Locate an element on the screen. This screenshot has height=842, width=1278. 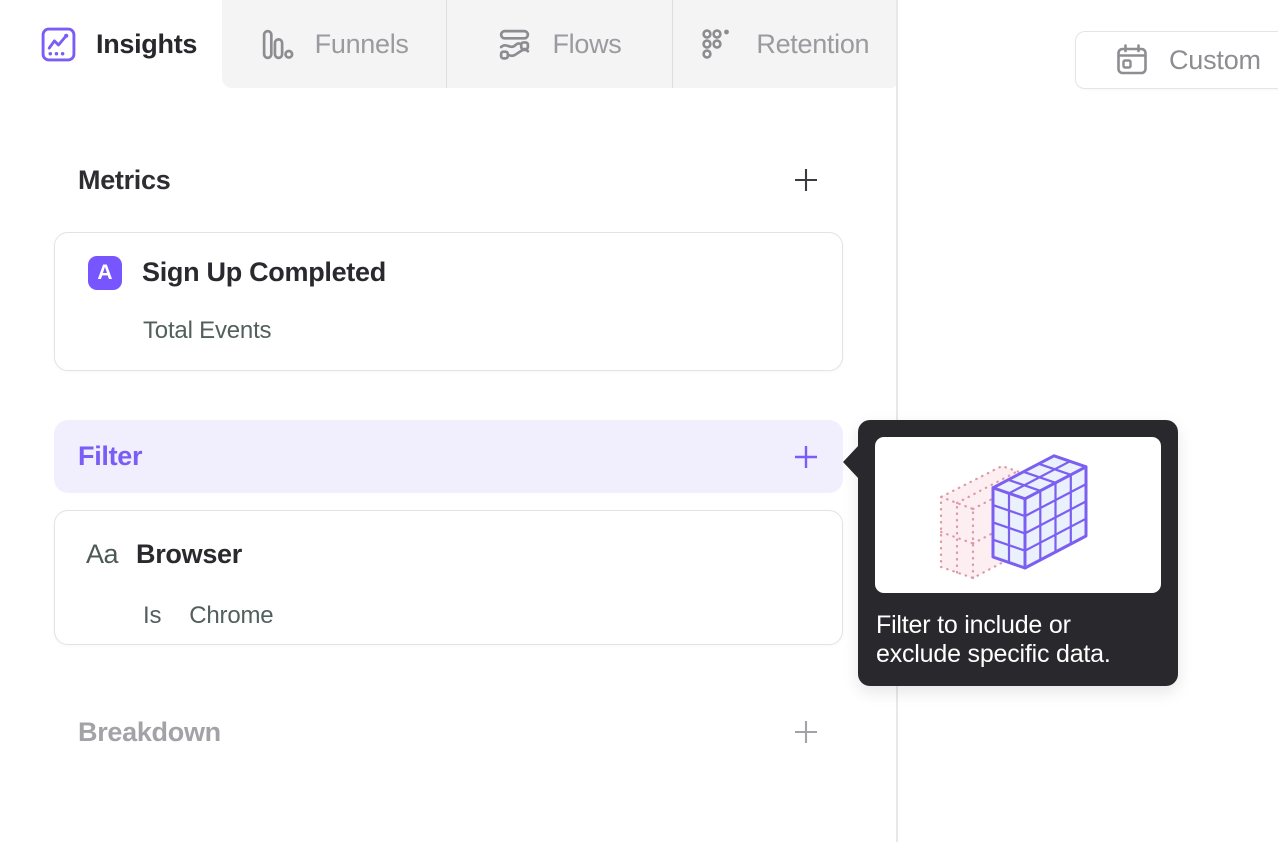
breakdown-title: Breakdown is located at coordinates (149, 731).